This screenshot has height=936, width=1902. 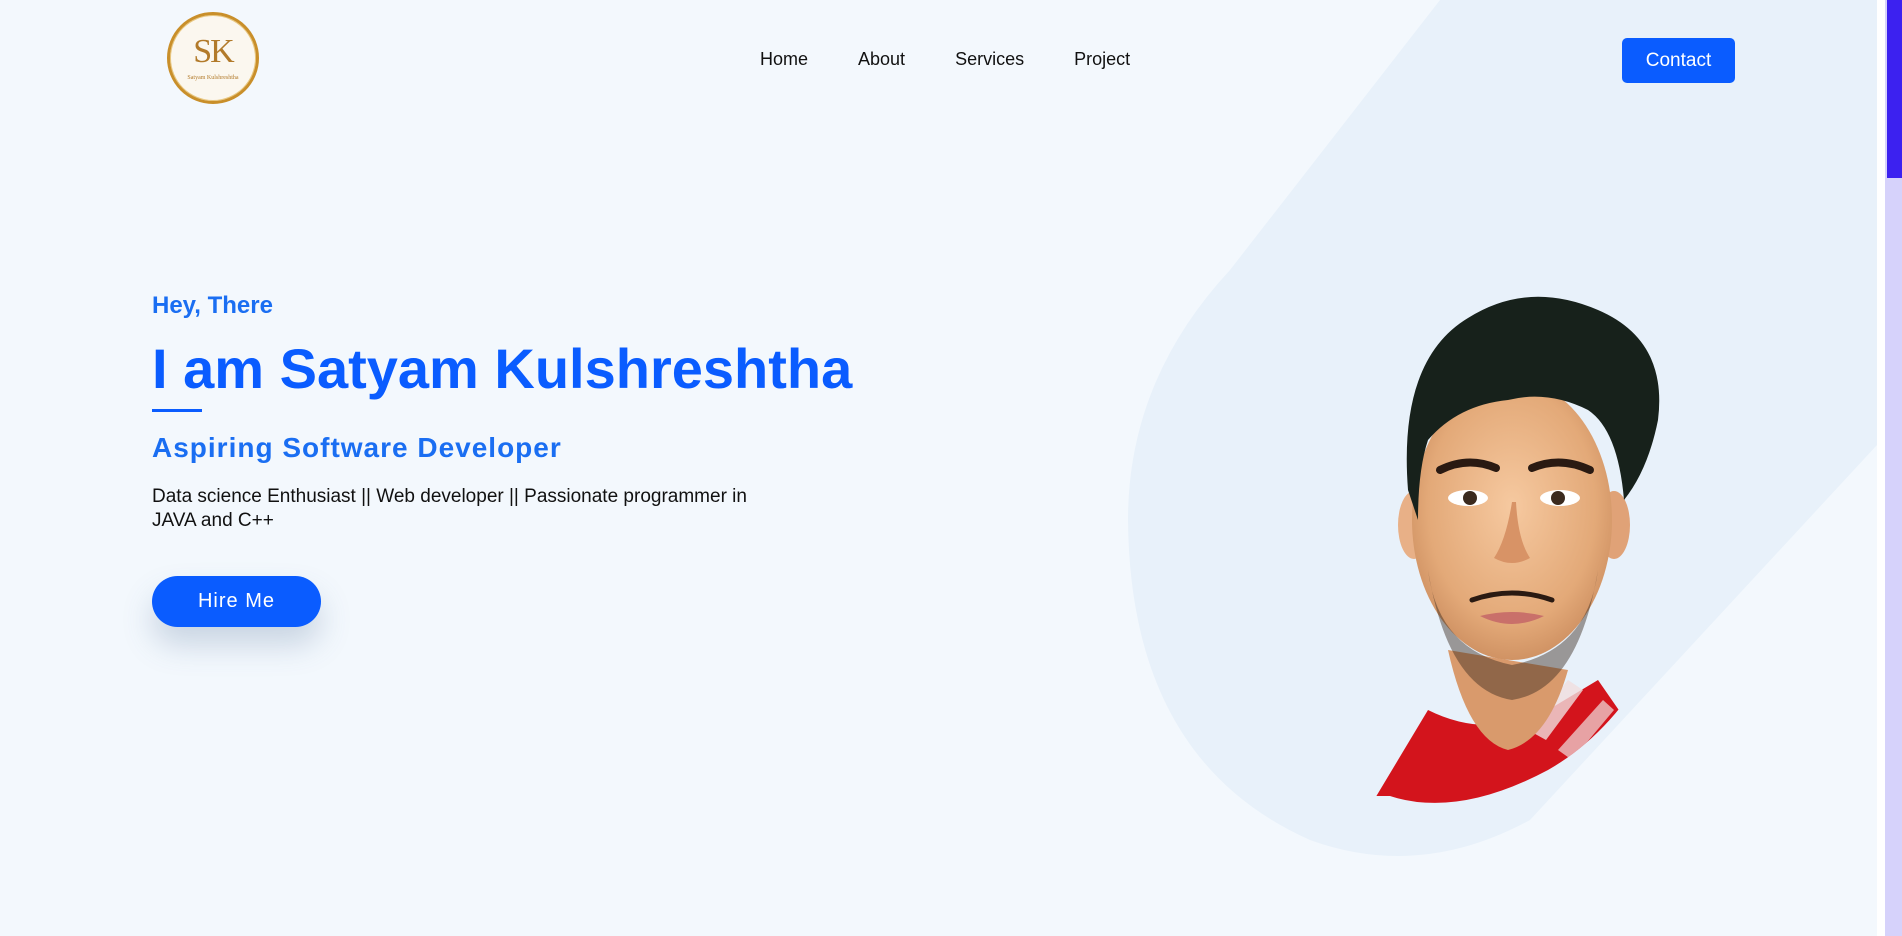 What do you see at coordinates (213, 51) in the screenshot?
I see `logo-mark: SK` at bounding box center [213, 51].